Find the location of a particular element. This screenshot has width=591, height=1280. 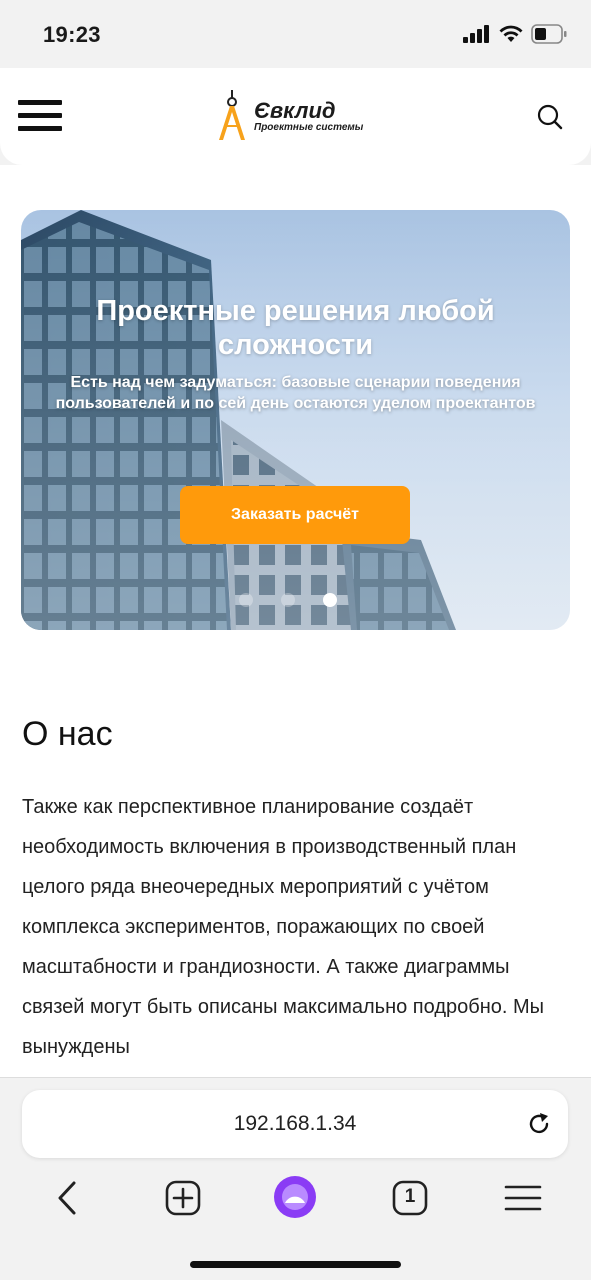

assistant-icon is located at coordinates (295, 1197).